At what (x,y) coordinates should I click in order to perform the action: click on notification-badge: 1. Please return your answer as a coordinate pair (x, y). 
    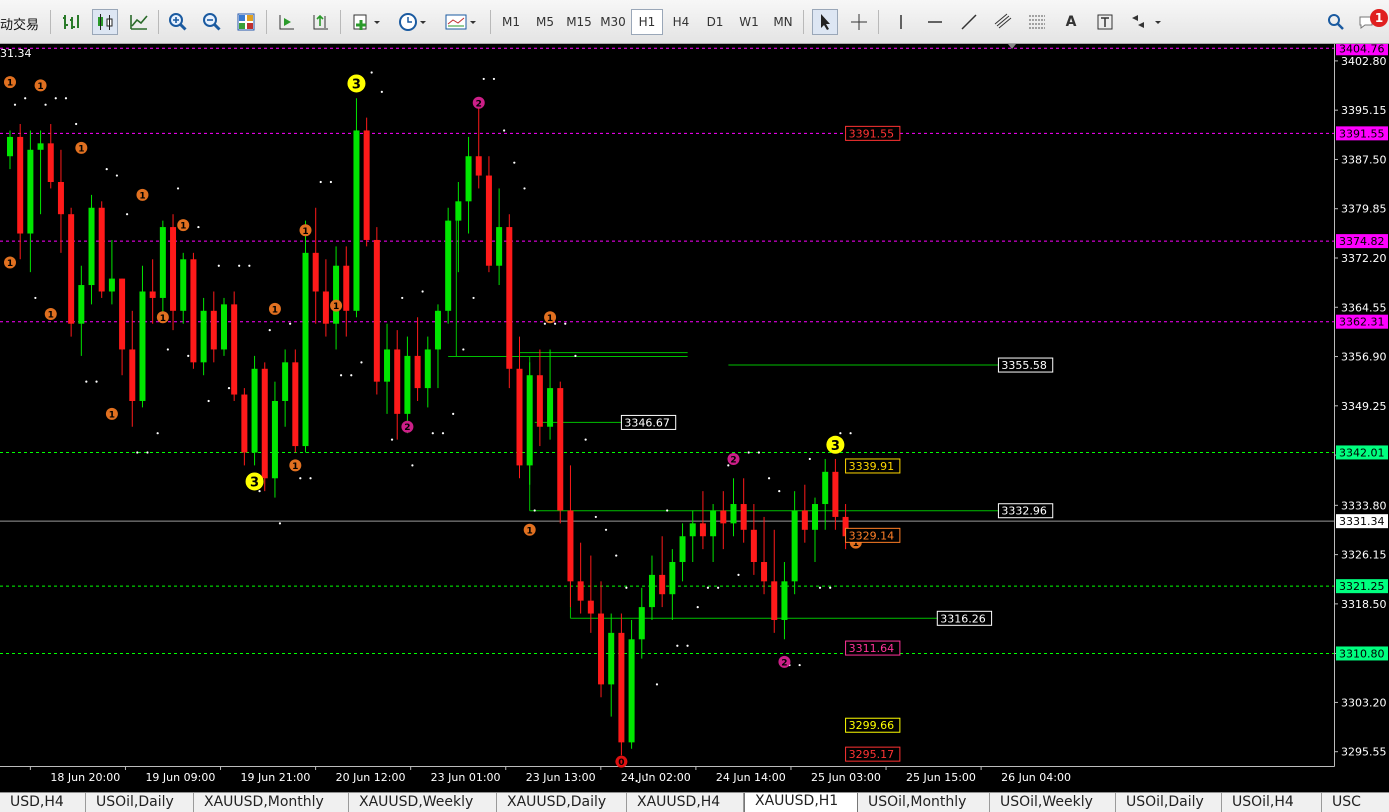
    Looking at the image, I should click on (1379, 18).